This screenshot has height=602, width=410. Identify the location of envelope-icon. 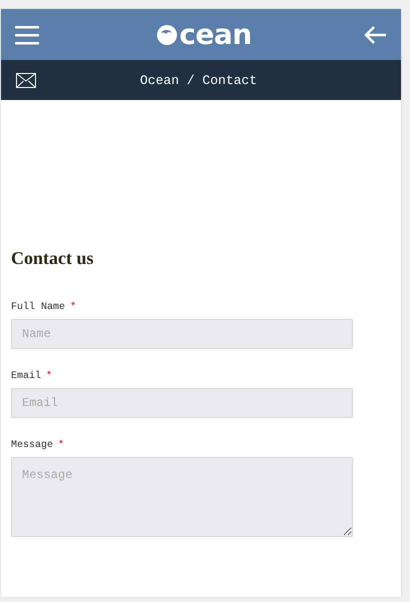
(26, 80).